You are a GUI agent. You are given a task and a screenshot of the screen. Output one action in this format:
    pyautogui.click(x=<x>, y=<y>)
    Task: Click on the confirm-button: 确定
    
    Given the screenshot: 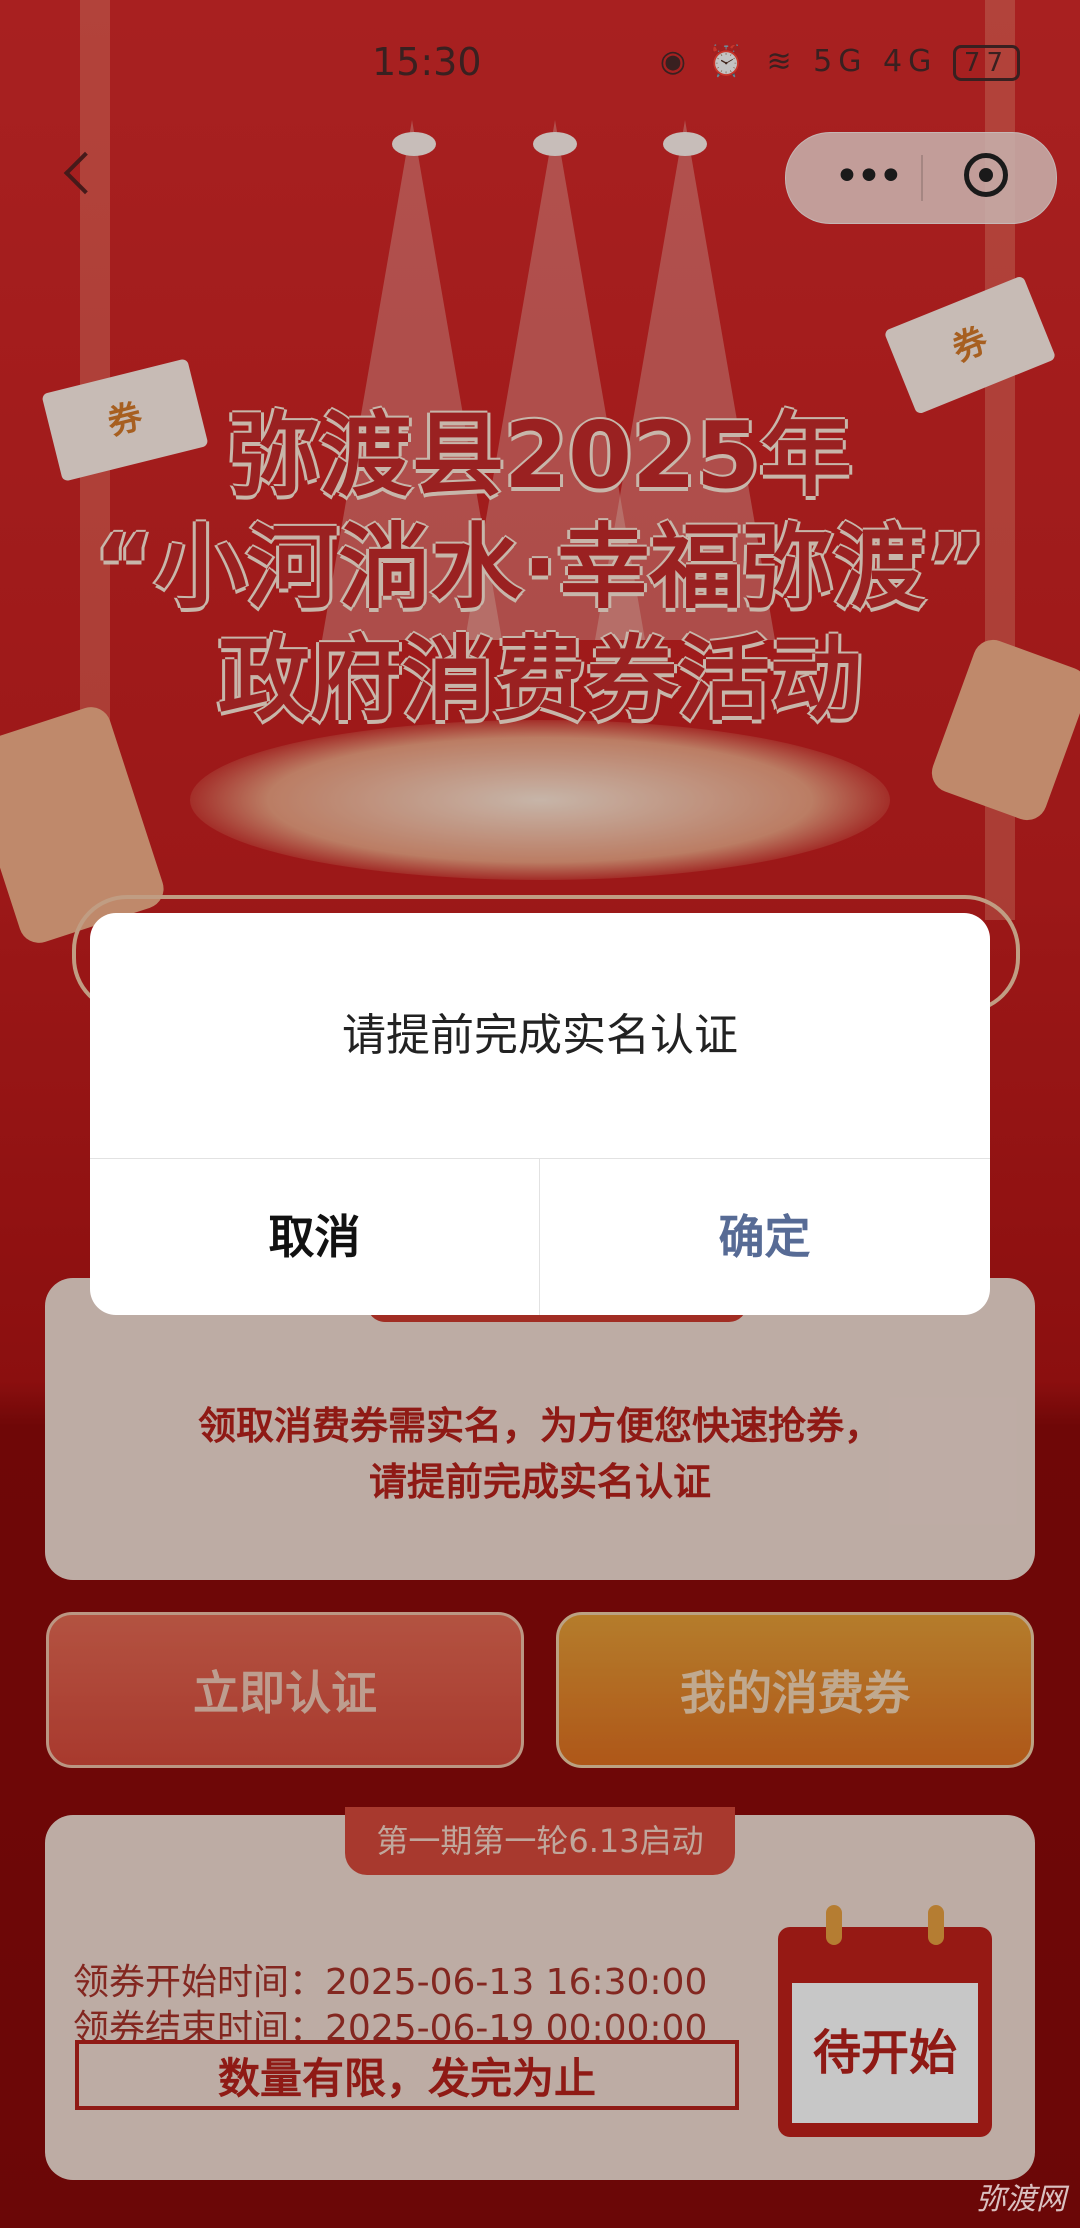 What is the action you would take?
    pyautogui.click(x=764, y=1237)
    